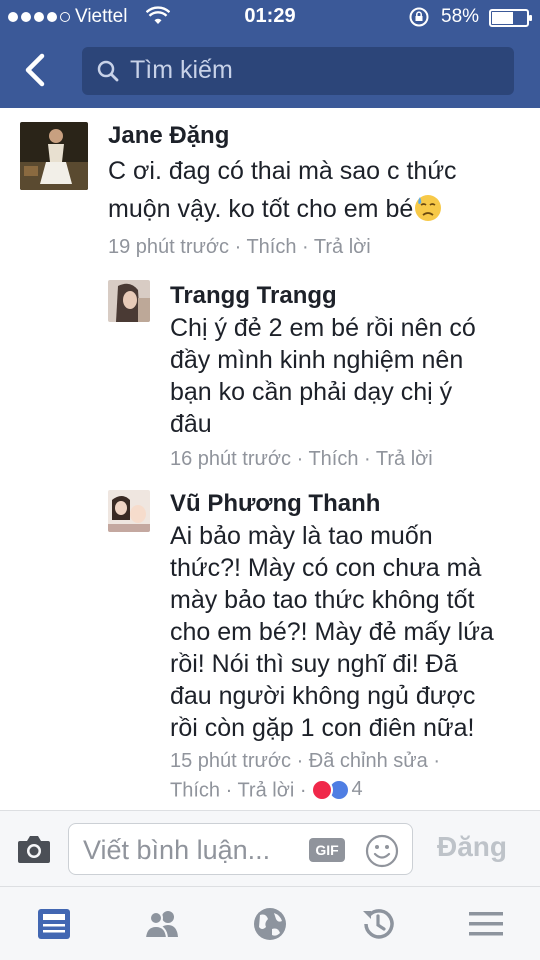 The width and height of the screenshot is (540, 960). I want to click on comment-actions: Thích · Trả lời · 4, so click(266, 790).